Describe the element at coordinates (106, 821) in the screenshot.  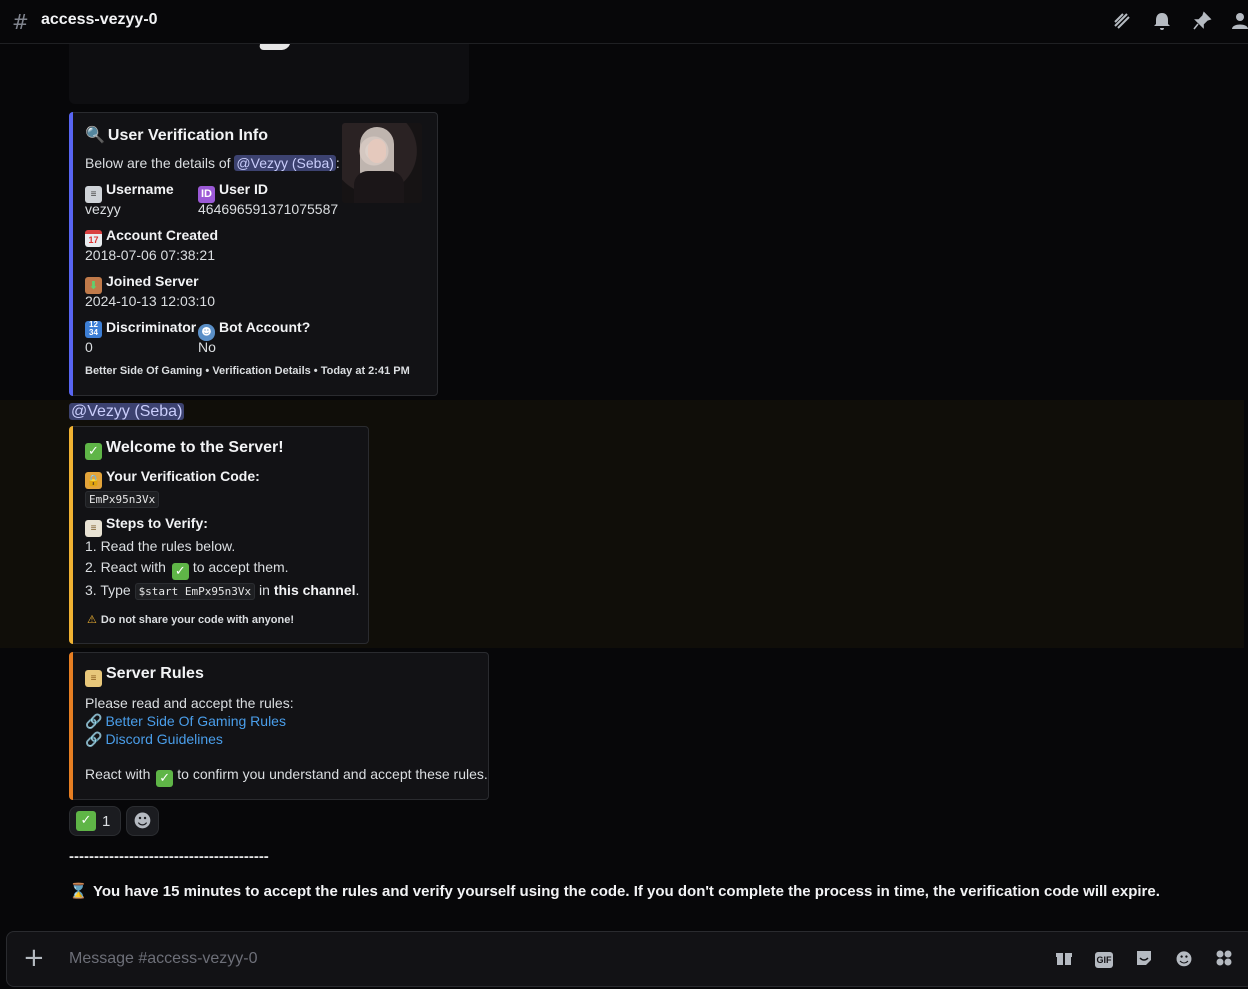
I see `reaction-count: 1` at that location.